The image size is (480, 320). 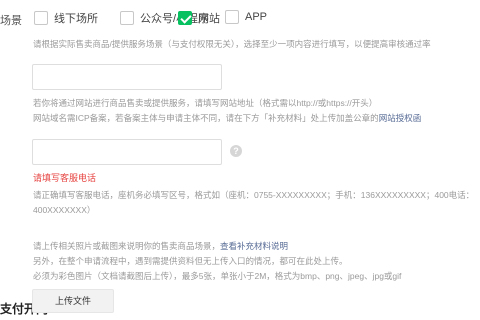 I want to click on option-label-app: APP, so click(x=256, y=17).